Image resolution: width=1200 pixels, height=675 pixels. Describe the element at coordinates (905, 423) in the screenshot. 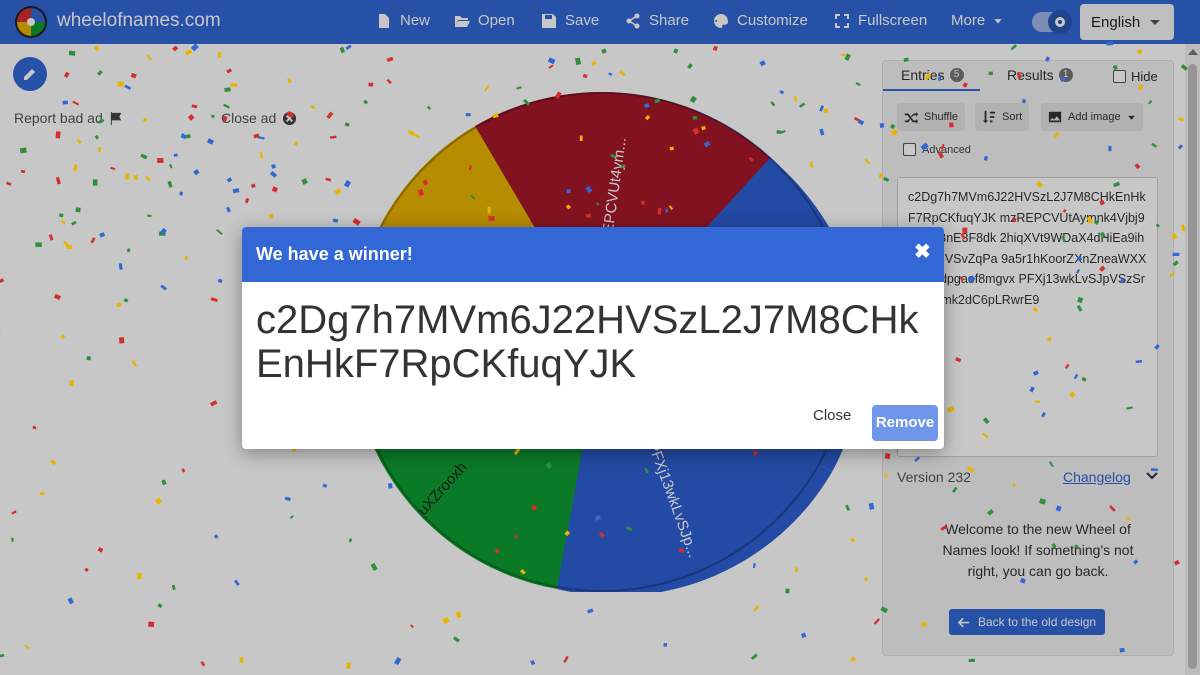

I see `remove-button: Remove` at that location.